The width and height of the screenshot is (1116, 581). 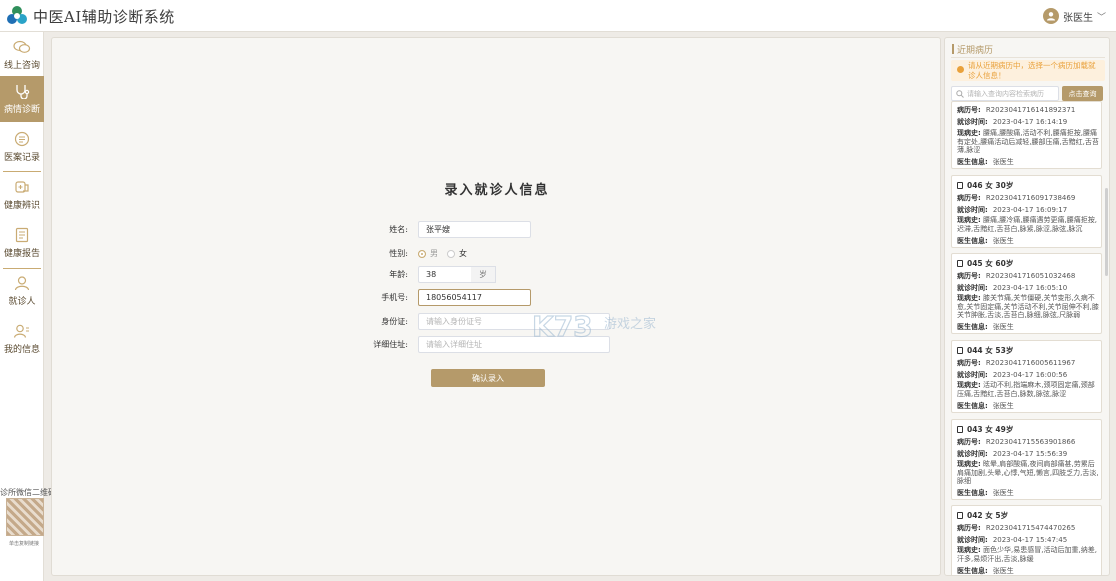 I want to click on radio-unchecked-icon, so click(x=451, y=253).